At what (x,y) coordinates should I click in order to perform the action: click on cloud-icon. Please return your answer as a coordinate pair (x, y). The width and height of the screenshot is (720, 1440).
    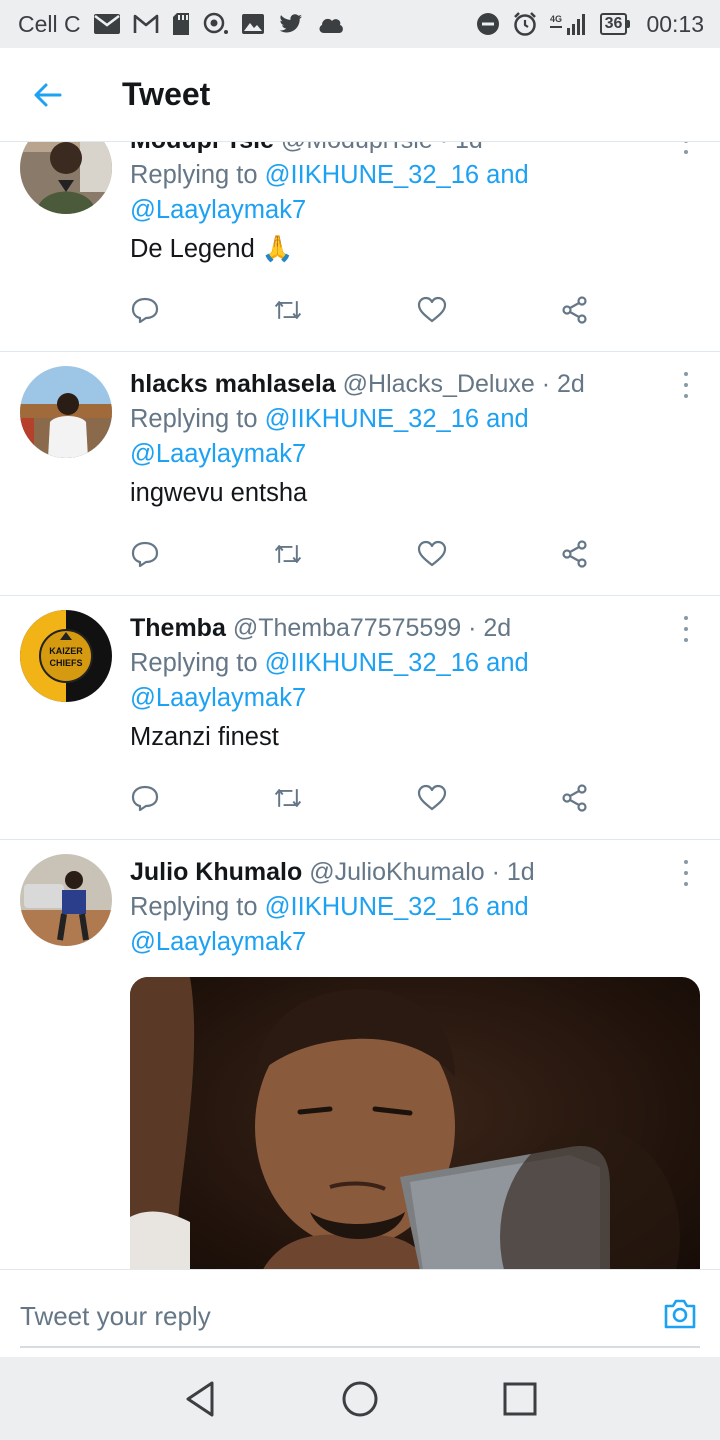
    Looking at the image, I should click on (331, 24).